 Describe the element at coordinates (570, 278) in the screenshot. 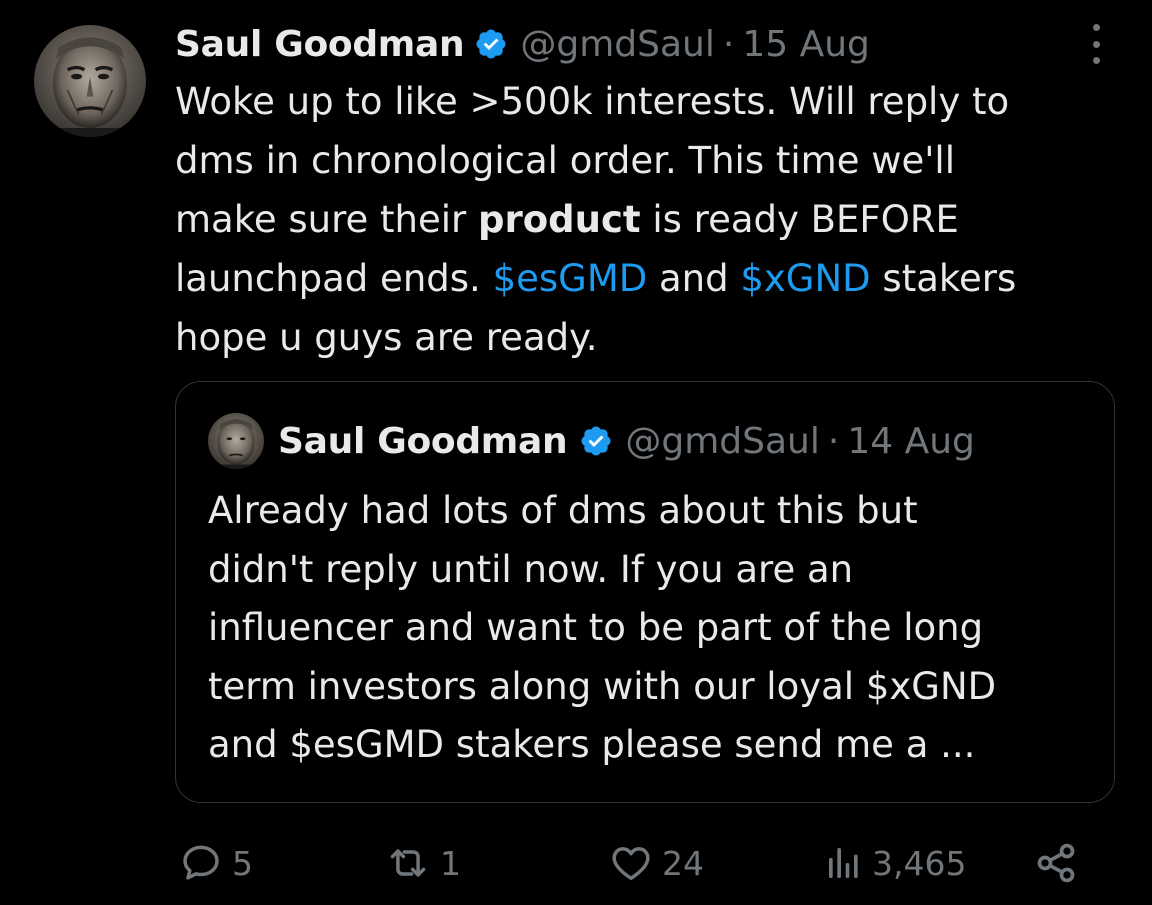

I see `cashtag-esgmd-link: $esGMD` at that location.